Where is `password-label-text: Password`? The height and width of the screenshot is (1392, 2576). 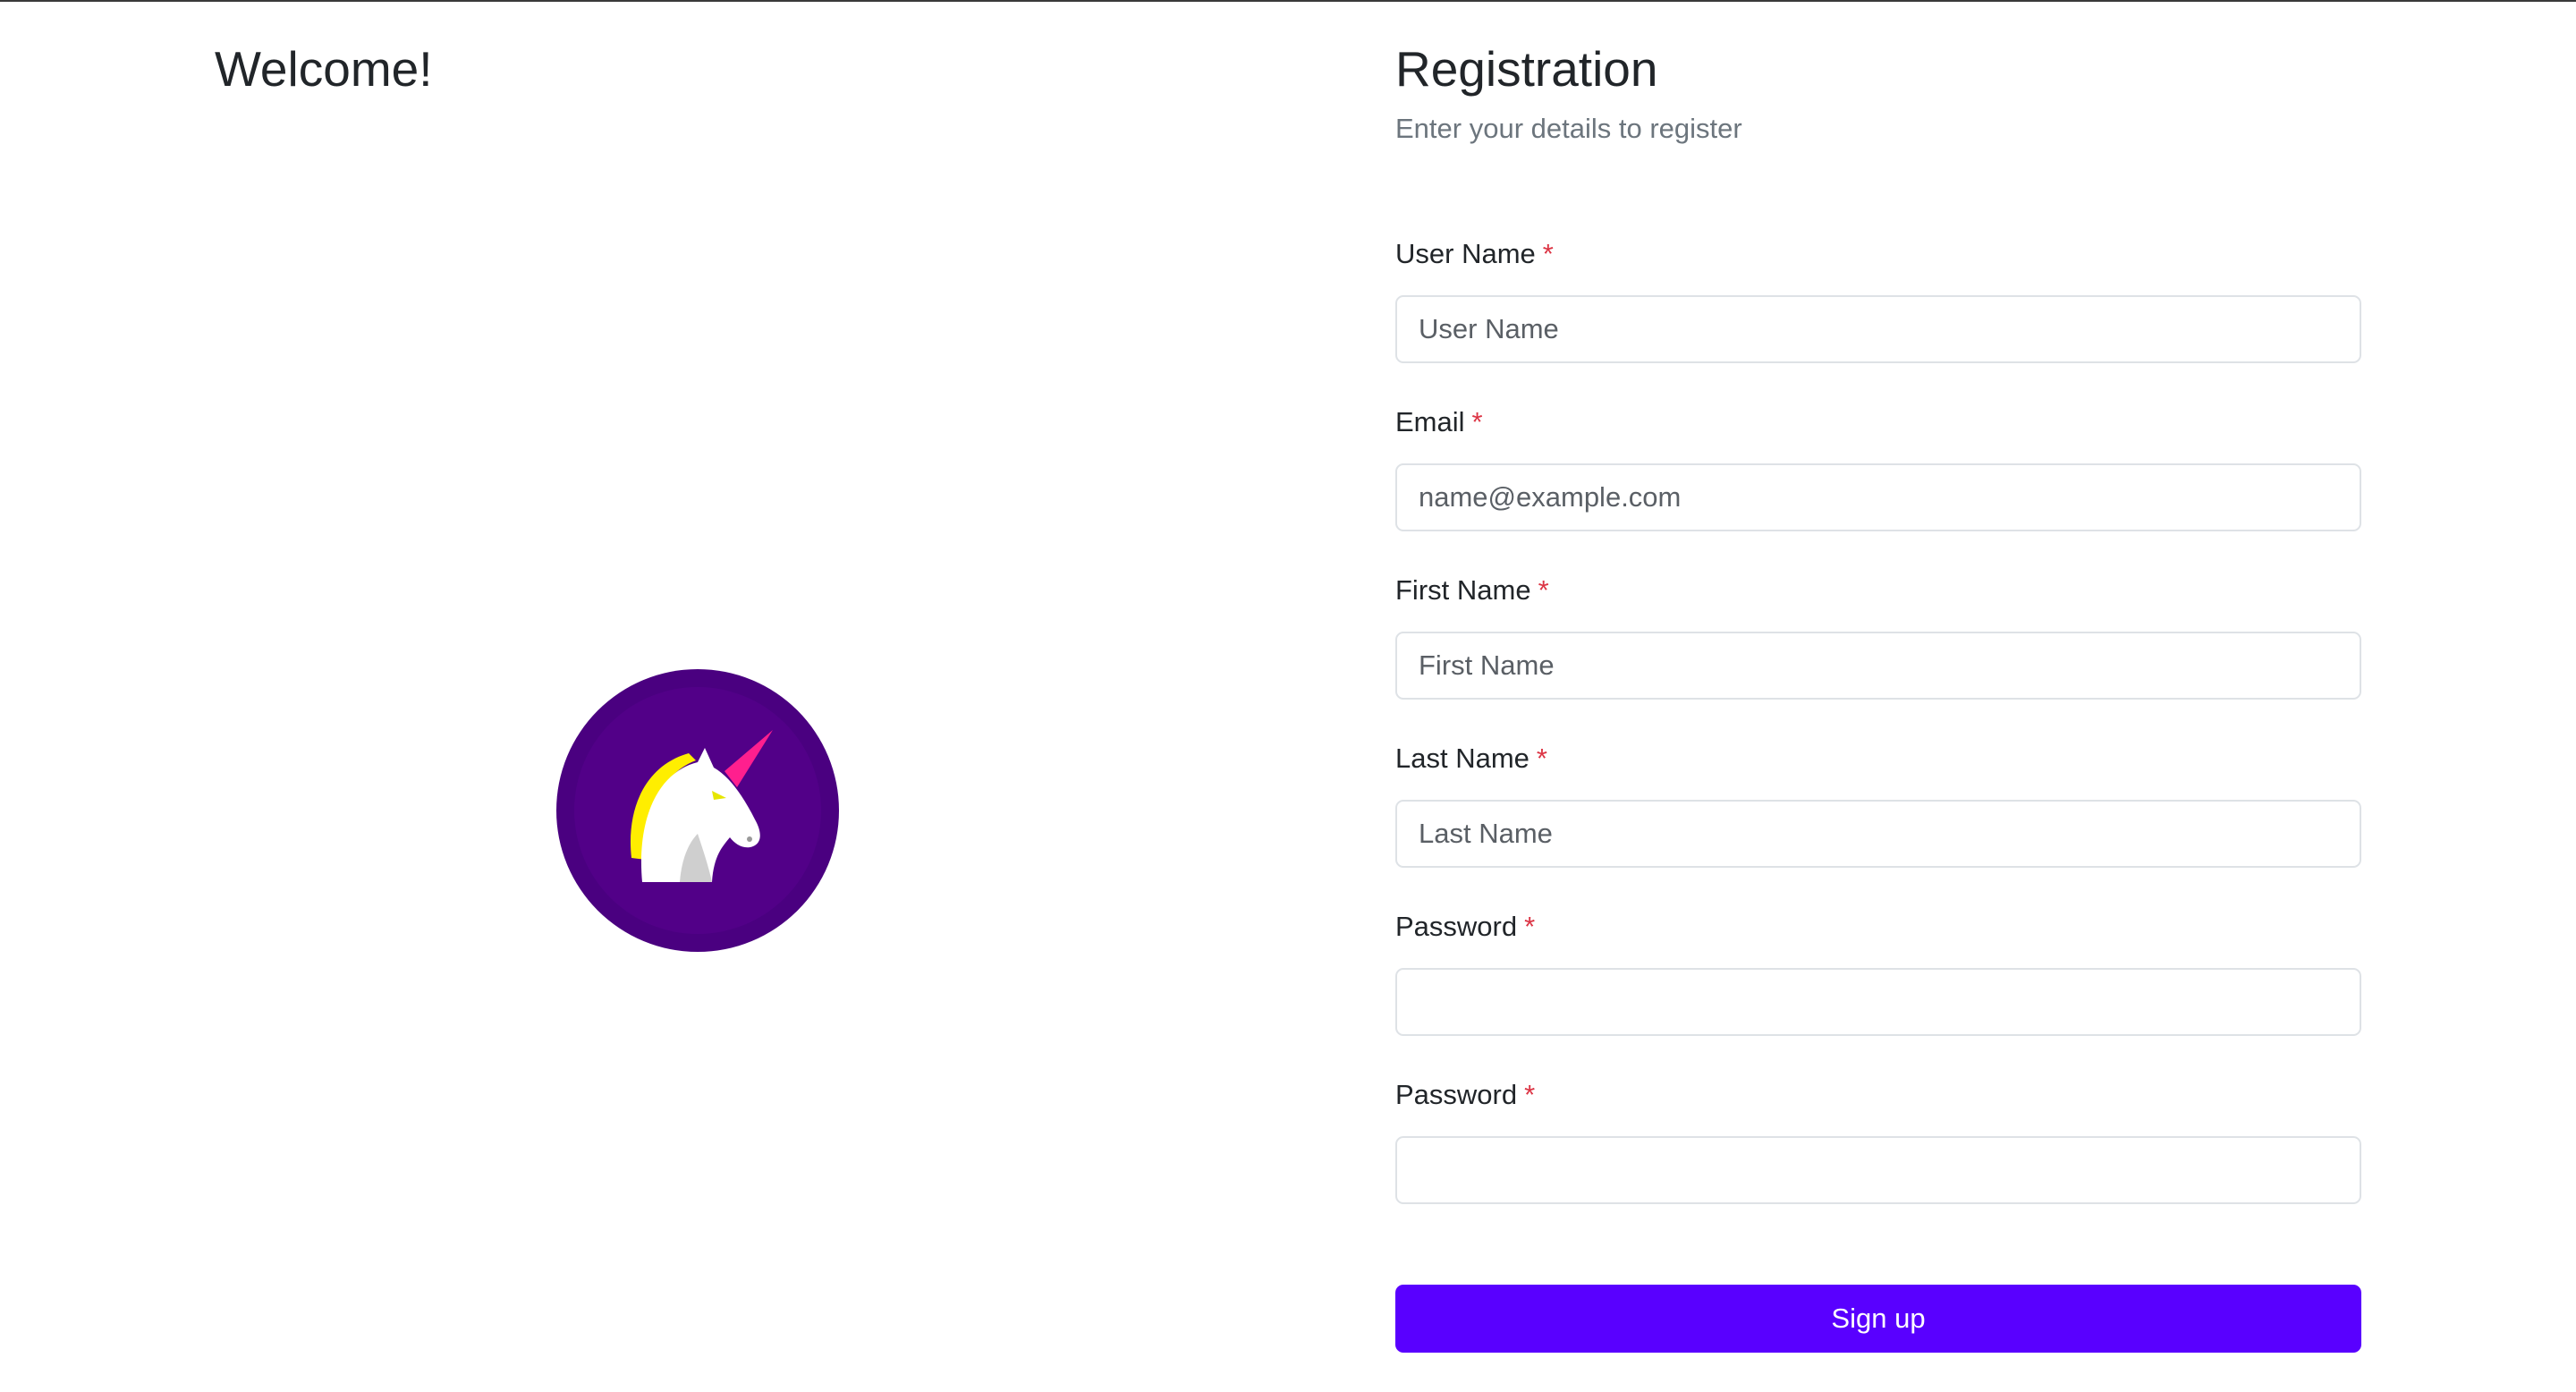 password-label-text: Password is located at coordinates (1456, 926).